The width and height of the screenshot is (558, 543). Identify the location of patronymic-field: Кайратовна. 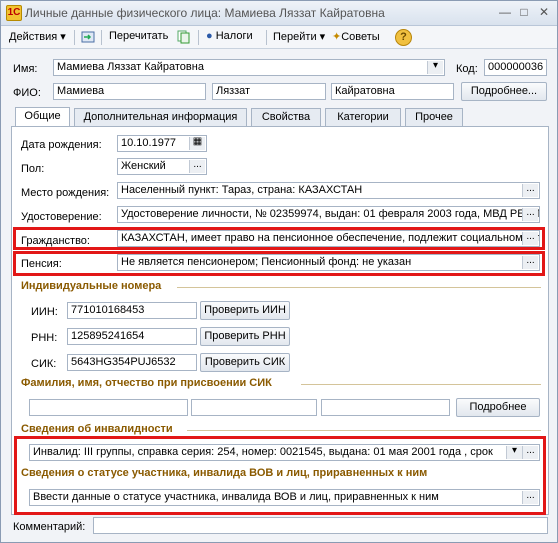
(392, 91).